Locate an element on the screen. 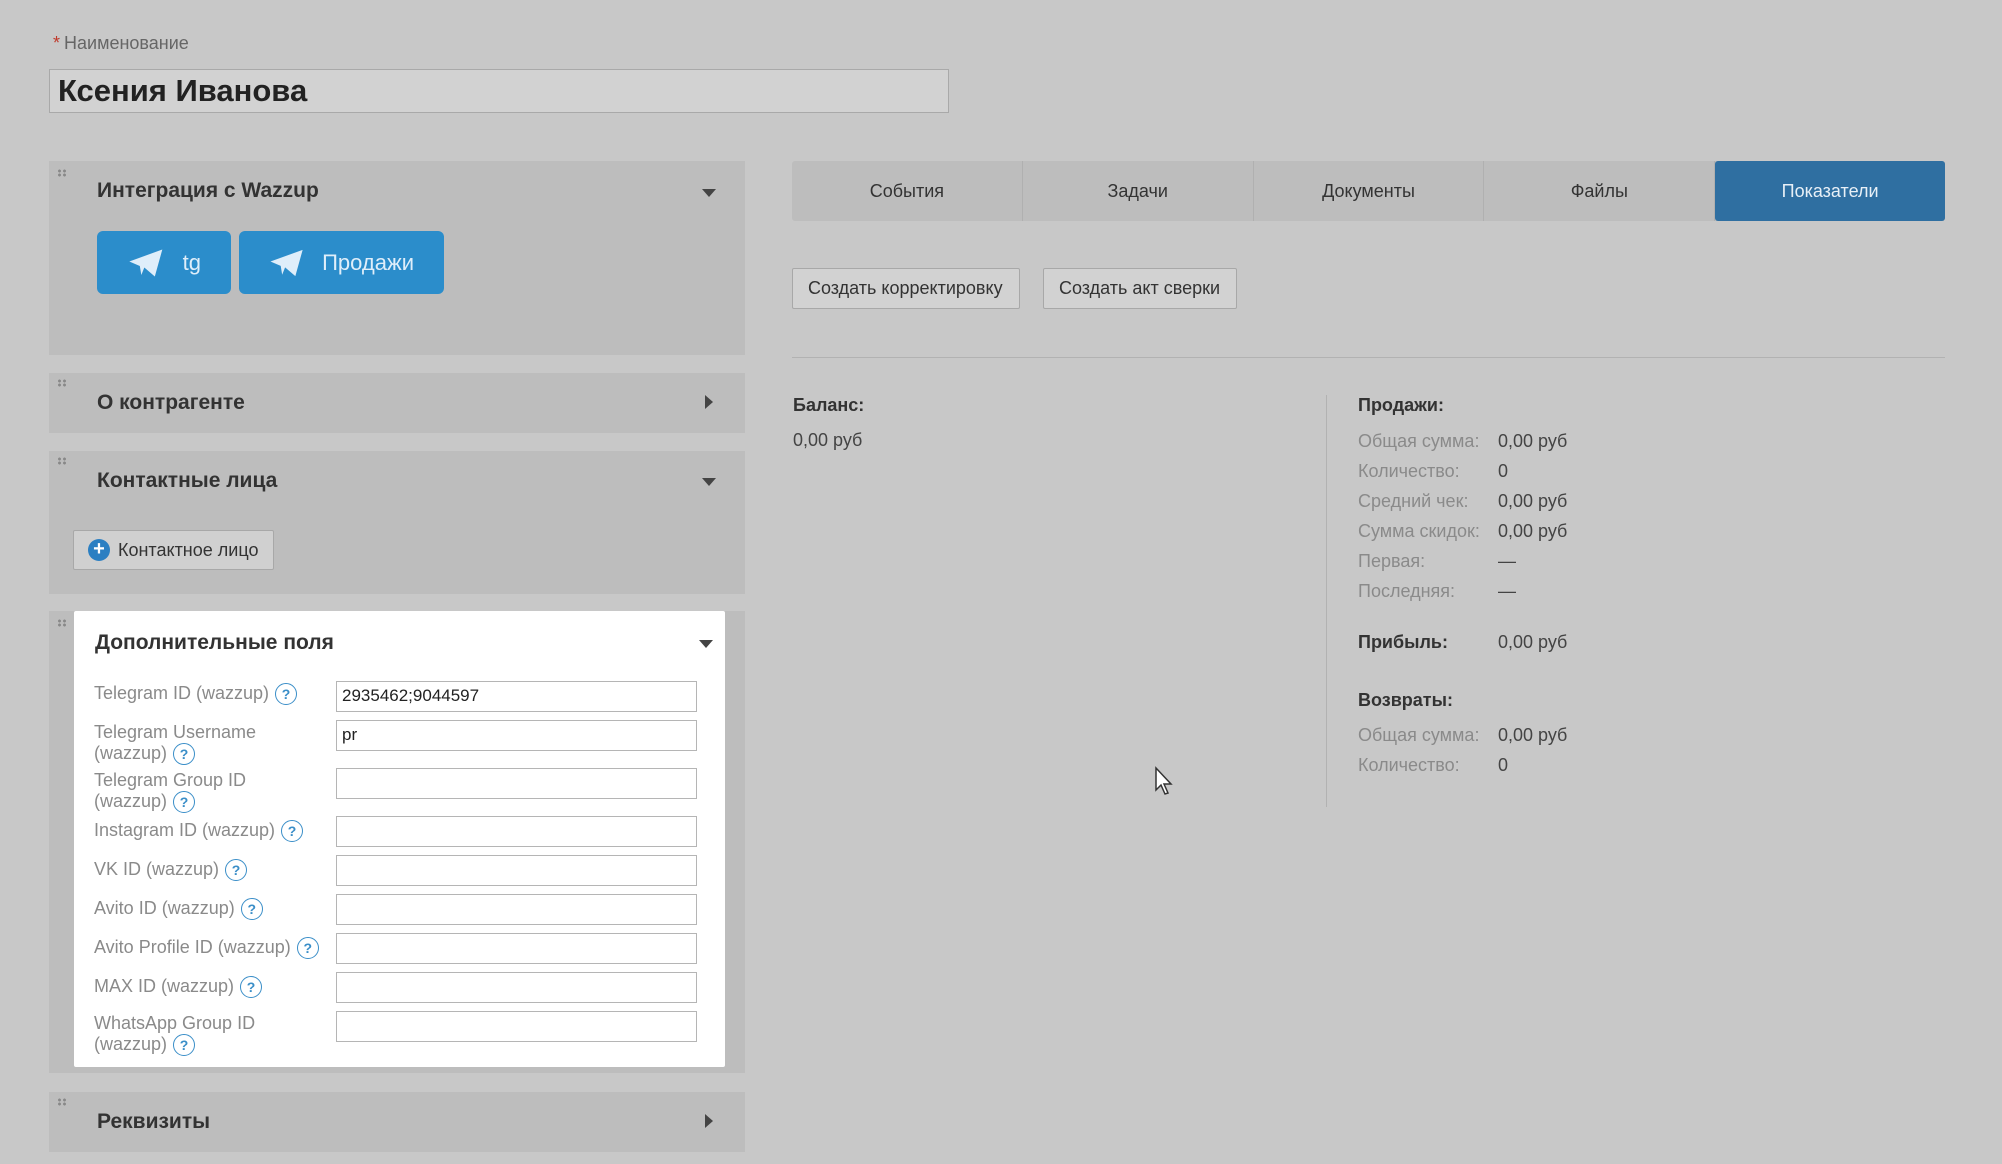 This screenshot has width=2002, height=1164. sales-title: Продажи: is located at coordinates (1401, 405).